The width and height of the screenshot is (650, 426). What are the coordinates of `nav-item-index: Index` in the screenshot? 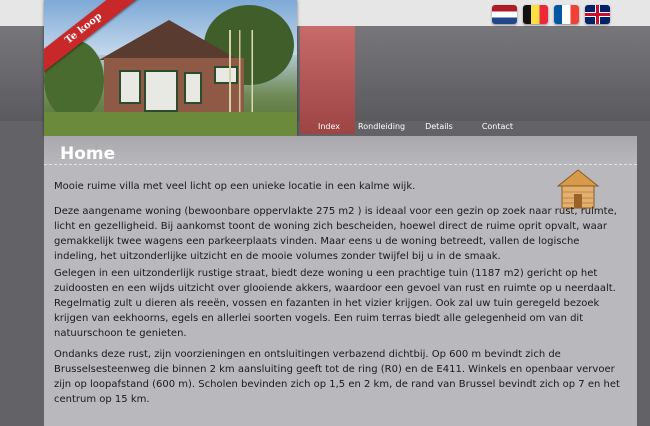 It's located at (329, 127).